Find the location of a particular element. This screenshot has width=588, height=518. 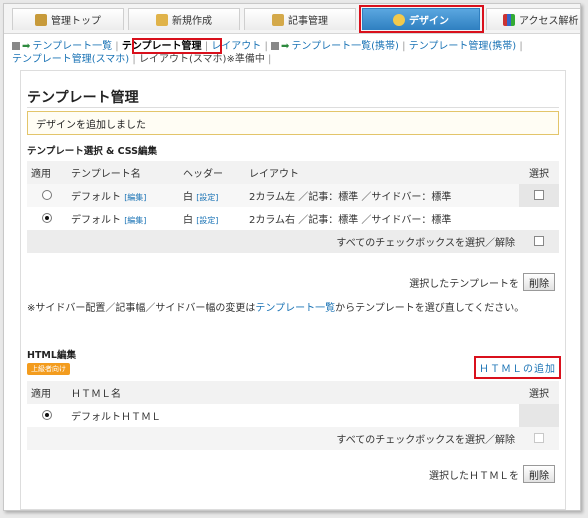

table-row: デフォルト [編集] 白 [設定] 2カラム右 ／記事：標準 ／サイドバー：標準 is located at coordinates (293, 218).